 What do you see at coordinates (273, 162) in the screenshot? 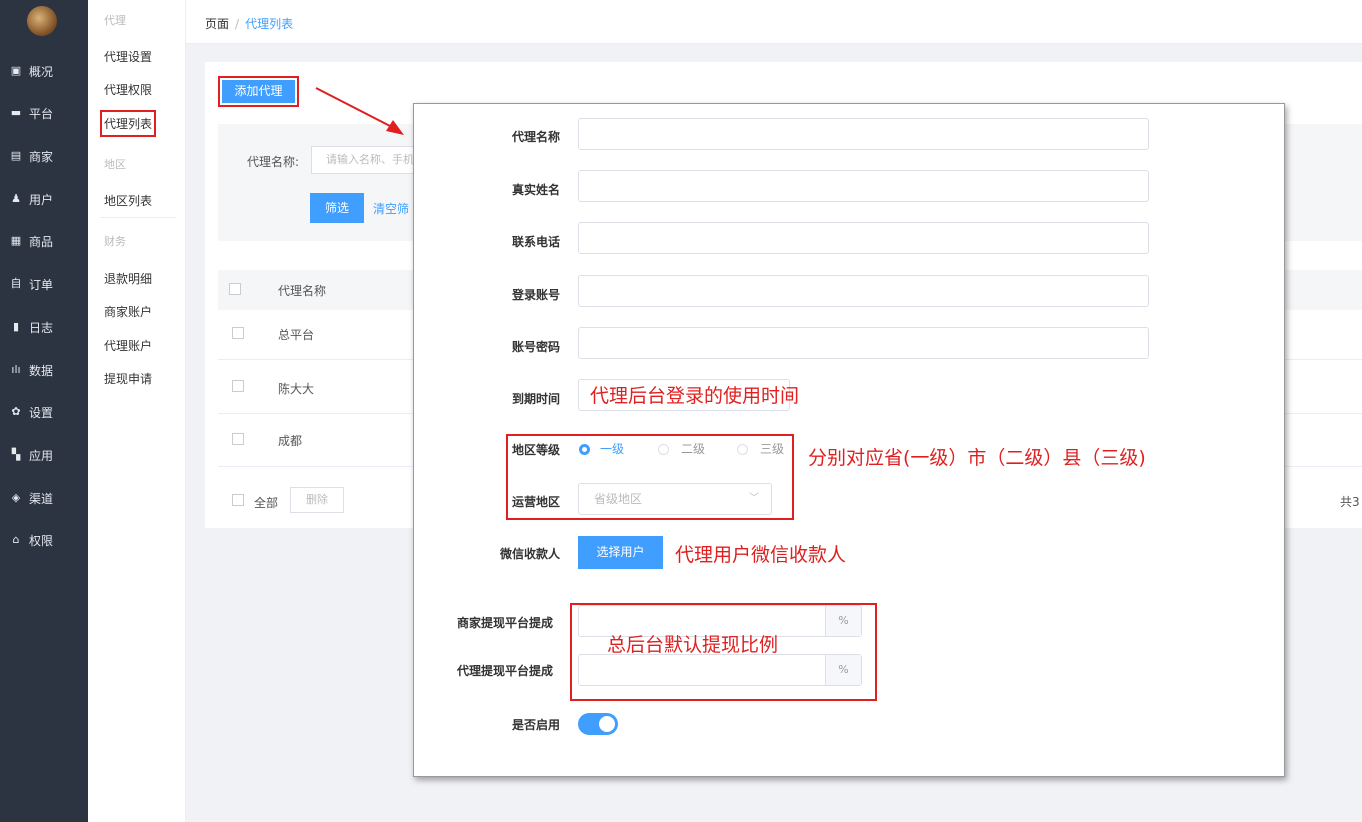
I see `filter-name-label: 代理名称:` at bounding box center [273, 162].